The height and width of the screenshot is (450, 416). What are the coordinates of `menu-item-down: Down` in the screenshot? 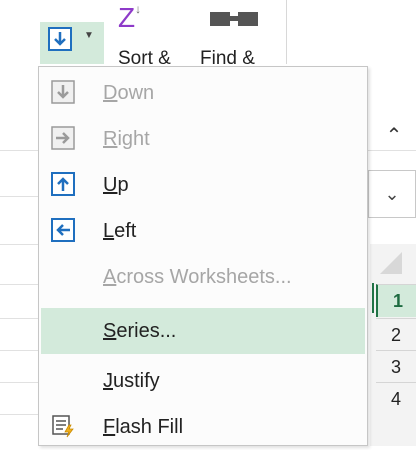 It's located at (203, 93).